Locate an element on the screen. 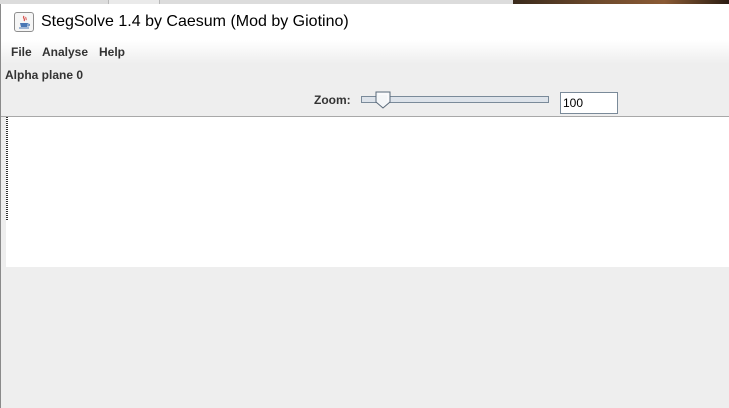 The image size is (729, 408). zoom-slider-thumb is located at coordinates (383, 100).